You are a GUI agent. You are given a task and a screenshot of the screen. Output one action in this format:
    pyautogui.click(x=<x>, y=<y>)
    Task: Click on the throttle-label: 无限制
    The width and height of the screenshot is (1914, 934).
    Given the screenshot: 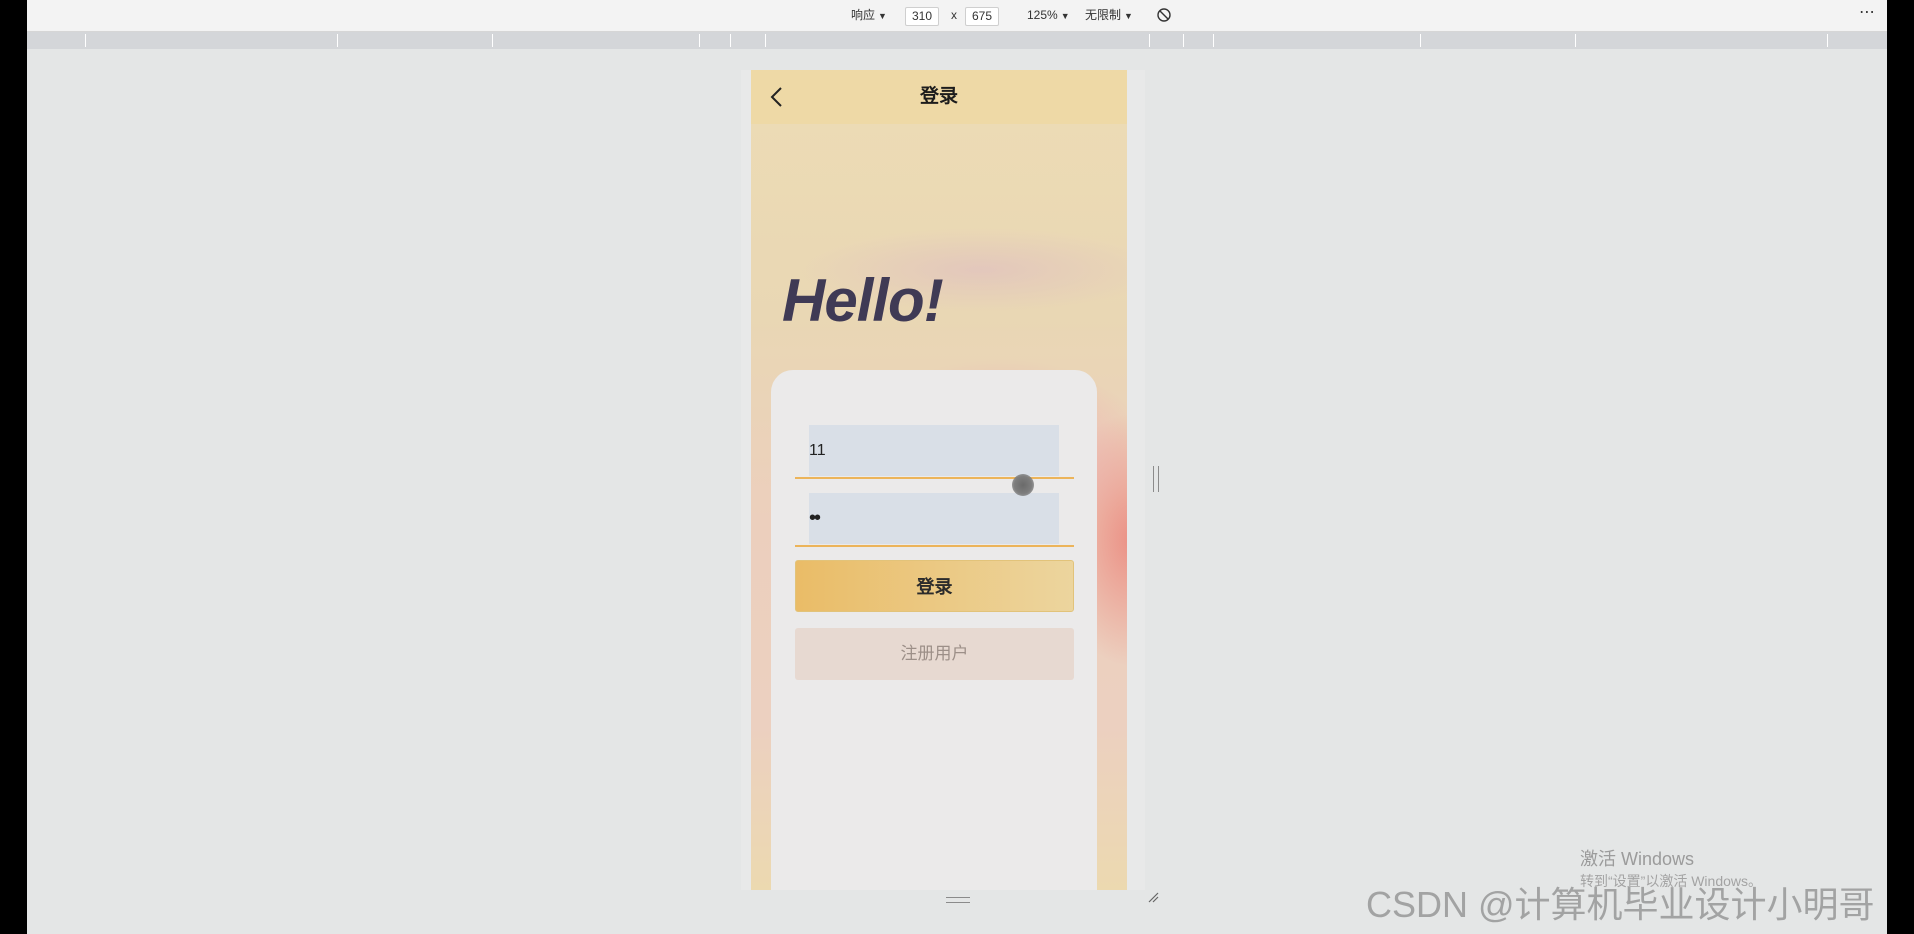 What is the action you would take?
    pyautogui.click(x=1103, y=15)
    